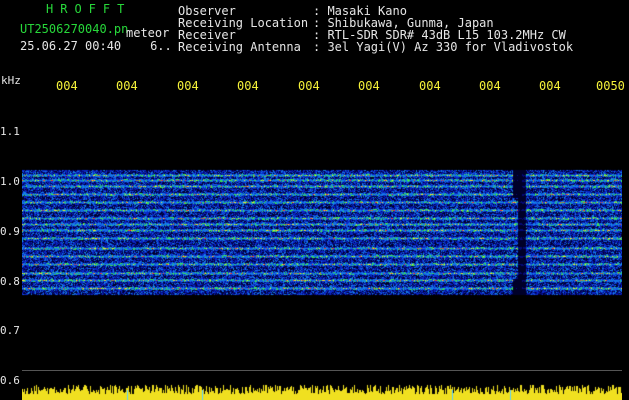 The height and width of the screenshot is (400, 629). What do you see at coordinates (550, 86) in the screenshot?
I see `x-tick-9: 004` at bounding box center [550, 86].